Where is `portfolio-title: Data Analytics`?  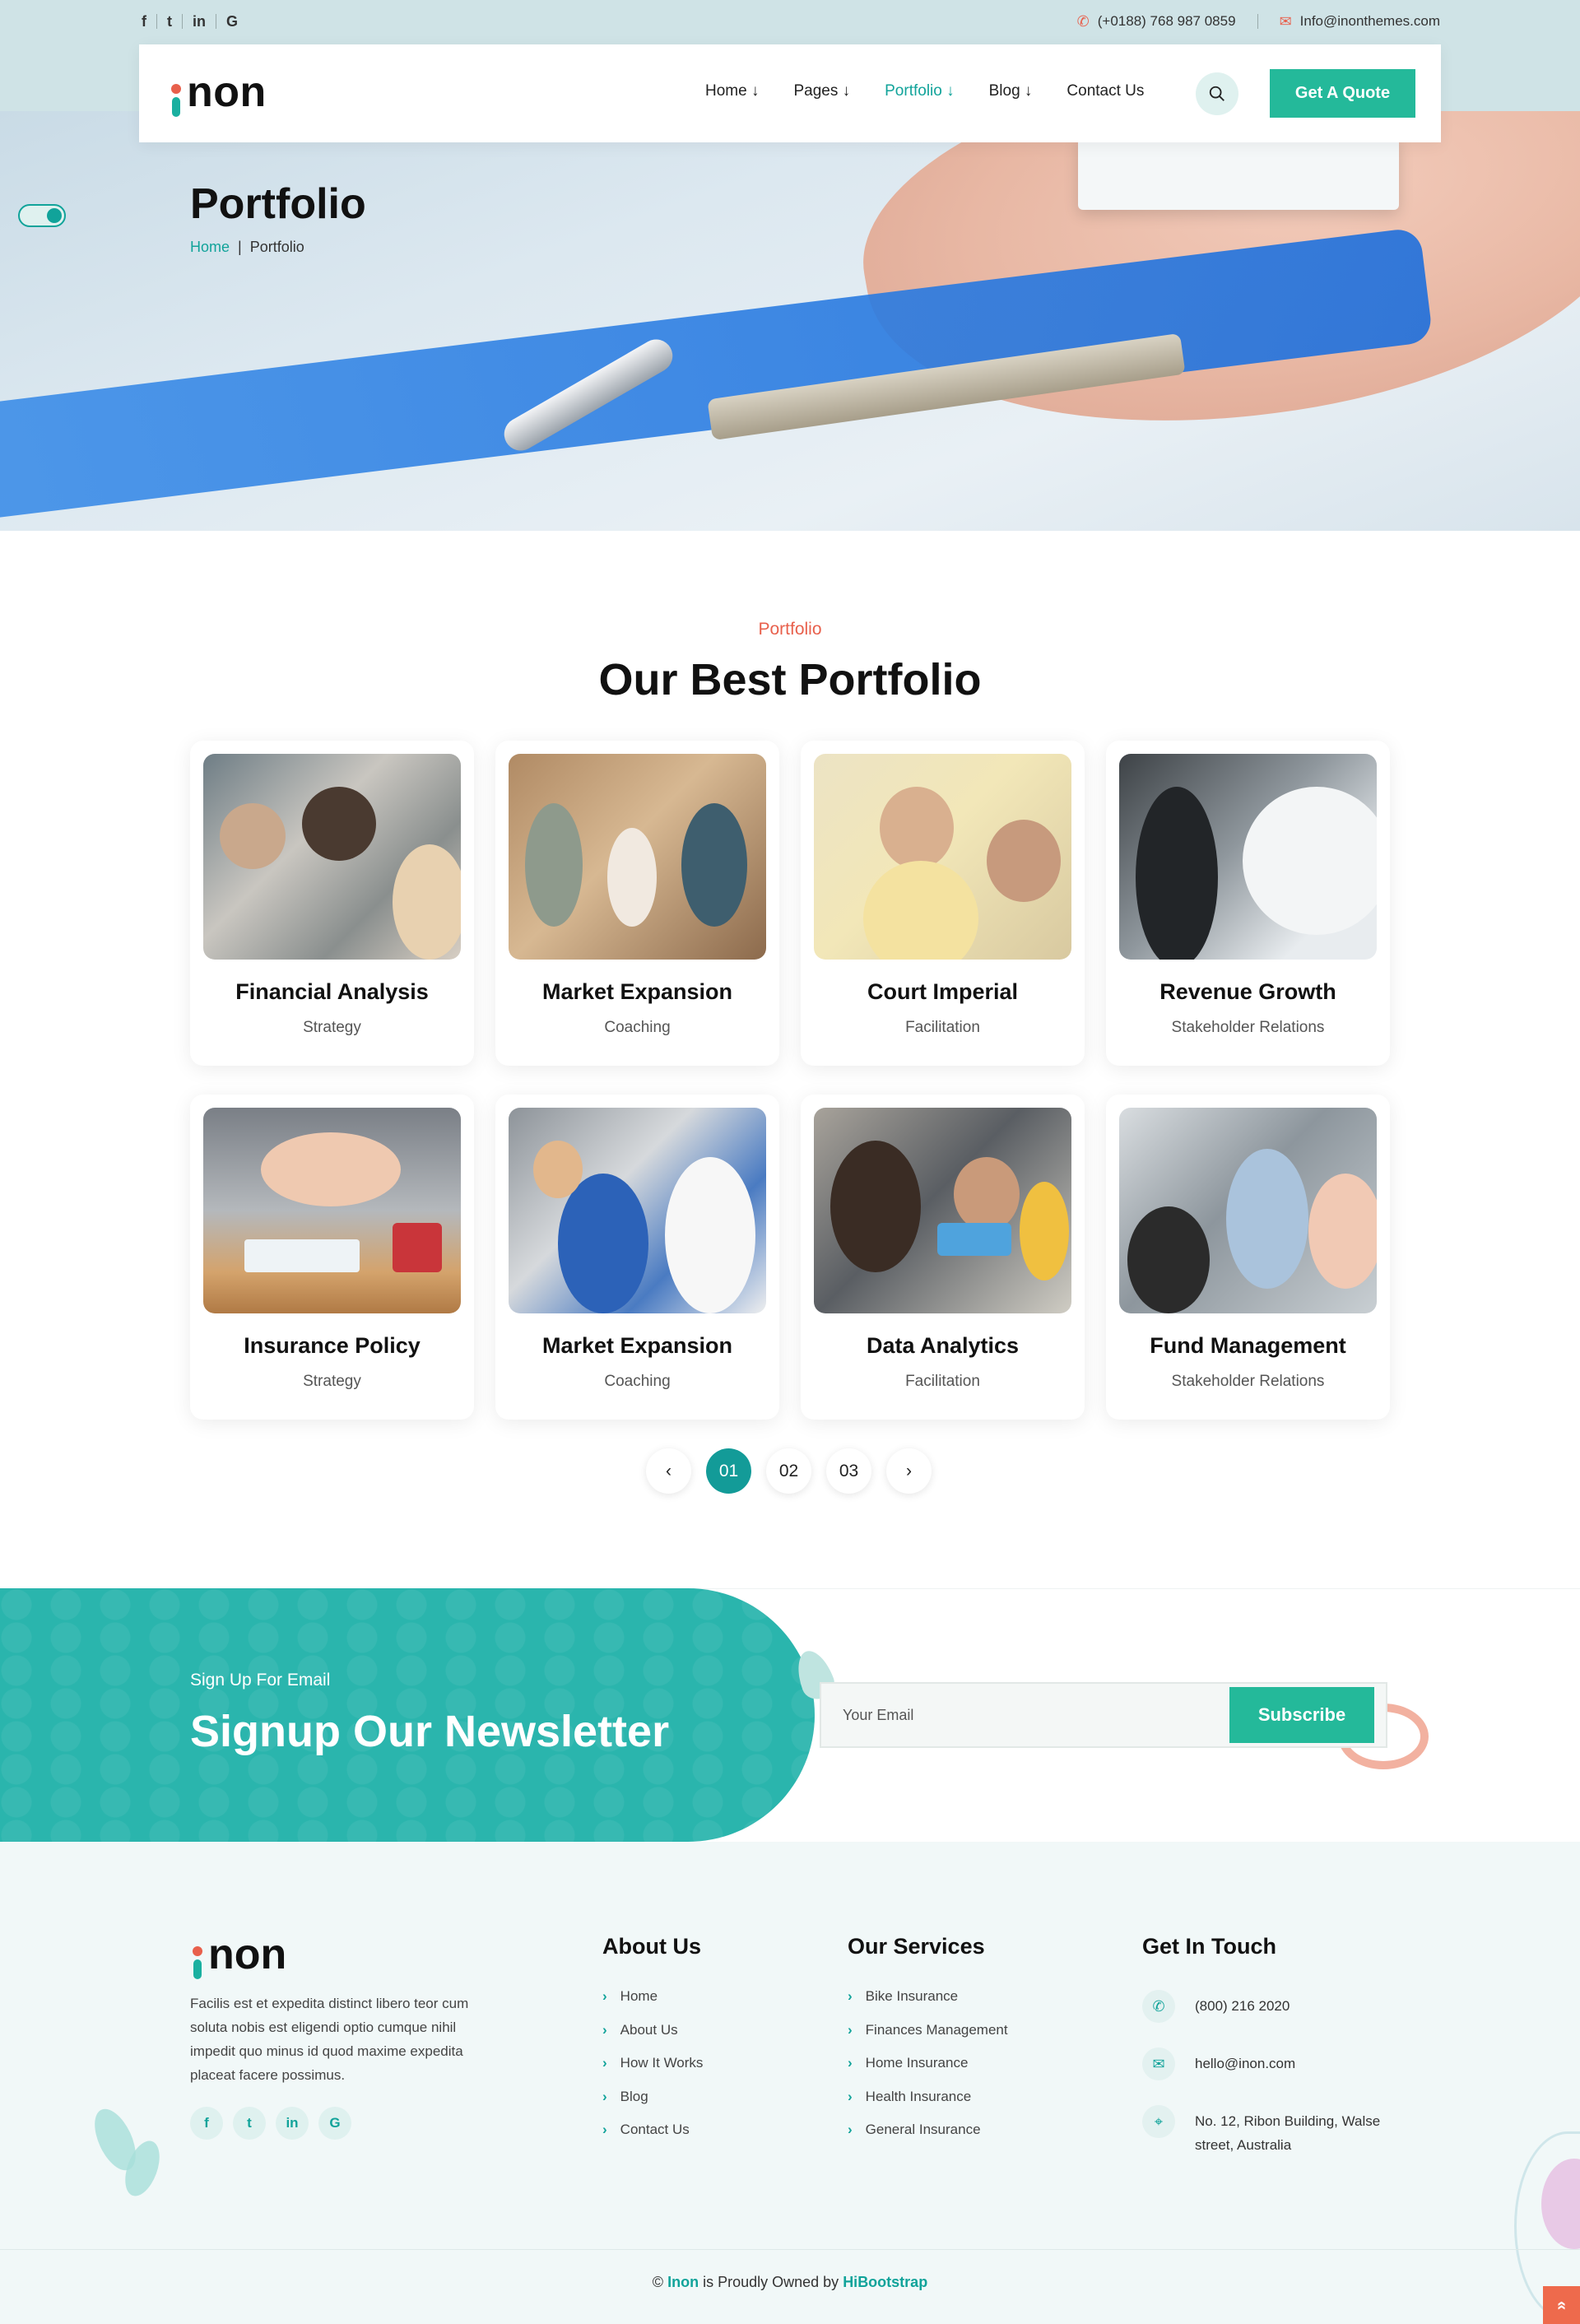
portfolio-title: Data Analytics is located at coordinates (943, 1345).